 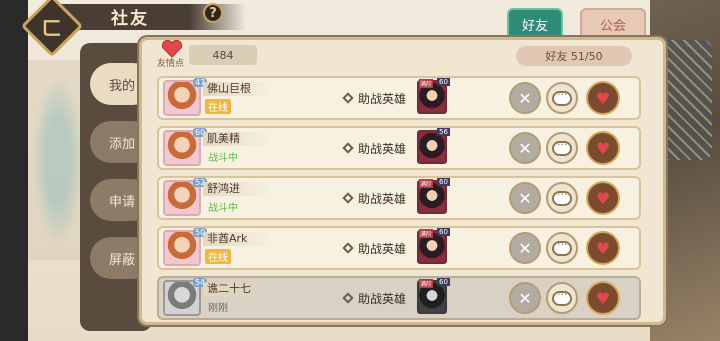 I want to click on friend-row: 54 谯二十七 刚刚 助战英雄 满阶 60 ✕ ♥, so click(x=399, y=298).